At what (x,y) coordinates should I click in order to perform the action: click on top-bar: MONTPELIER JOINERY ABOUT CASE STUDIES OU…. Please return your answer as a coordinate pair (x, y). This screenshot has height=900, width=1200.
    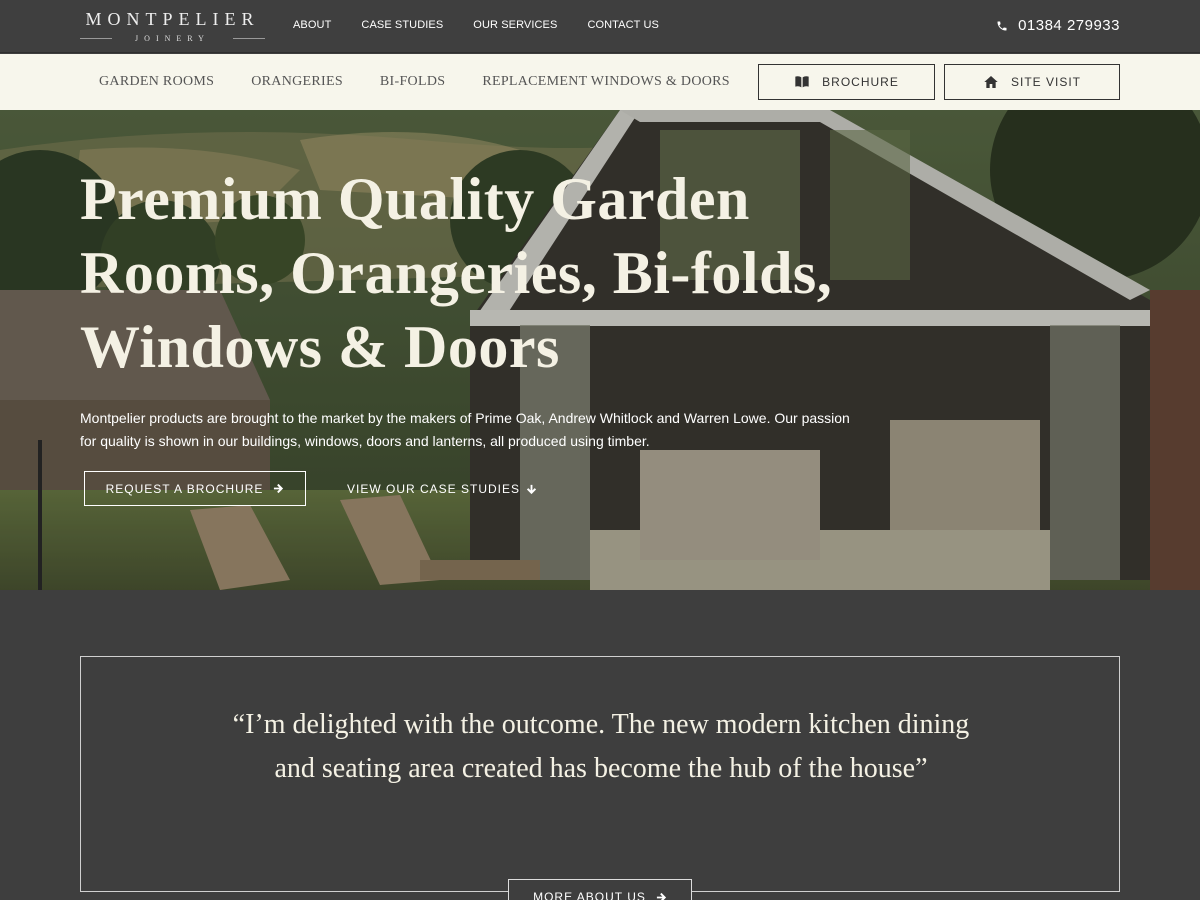
    Looking at the image, I should click on (600, 26).